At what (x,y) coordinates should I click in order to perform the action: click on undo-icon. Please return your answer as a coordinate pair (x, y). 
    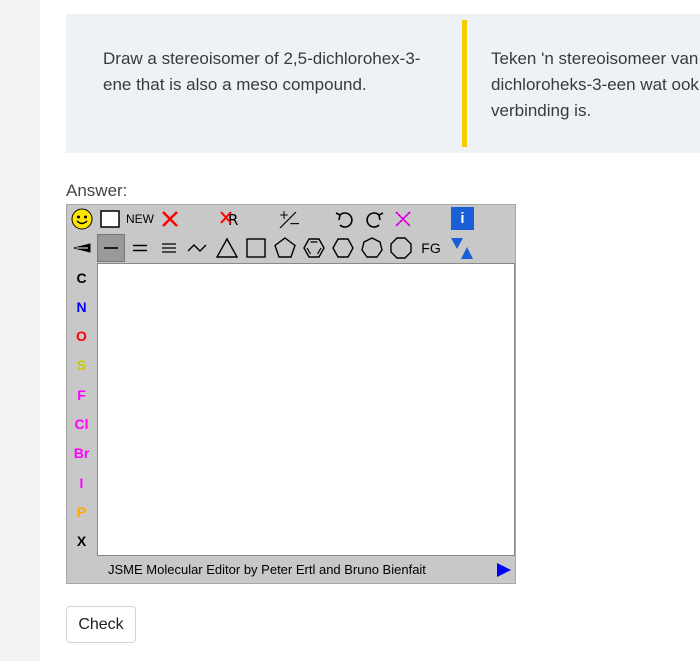
    Looking at the image, I should click on (345, 219).